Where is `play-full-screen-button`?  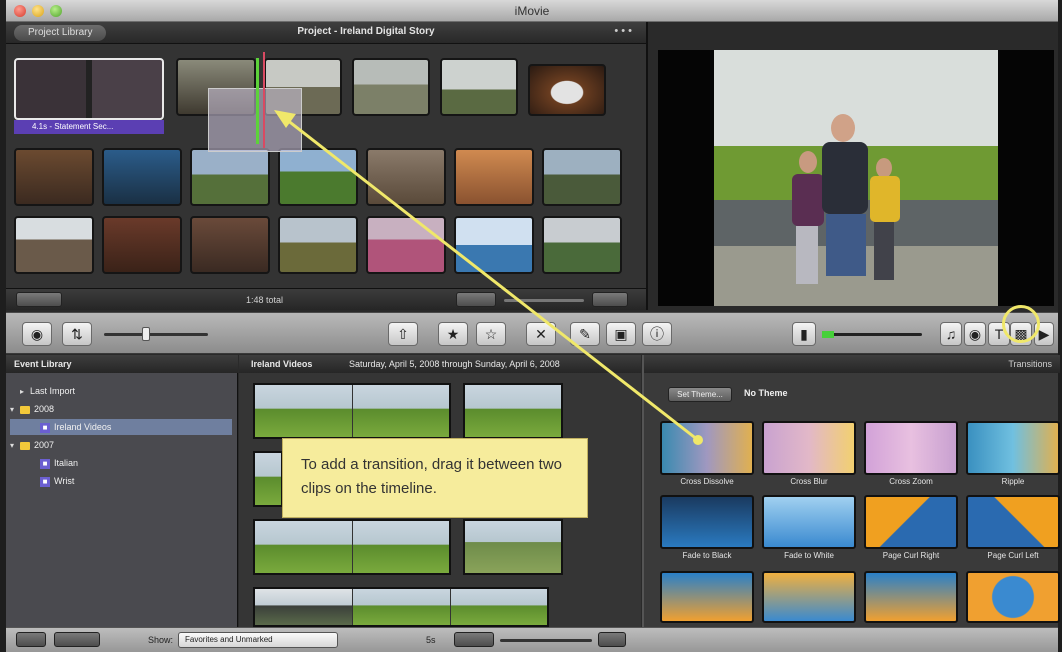 play-full-screen-button is located at coordinates (77, 639).